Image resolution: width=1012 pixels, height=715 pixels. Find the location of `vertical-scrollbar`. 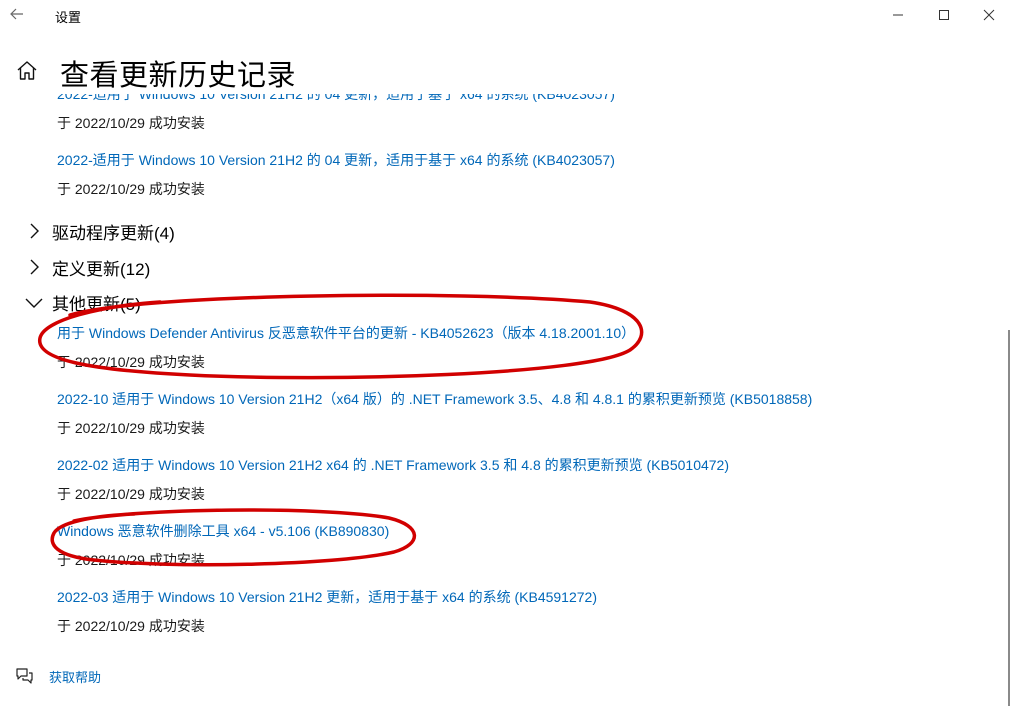

vertical-scrollbar is located at coordinates (1009, 518).